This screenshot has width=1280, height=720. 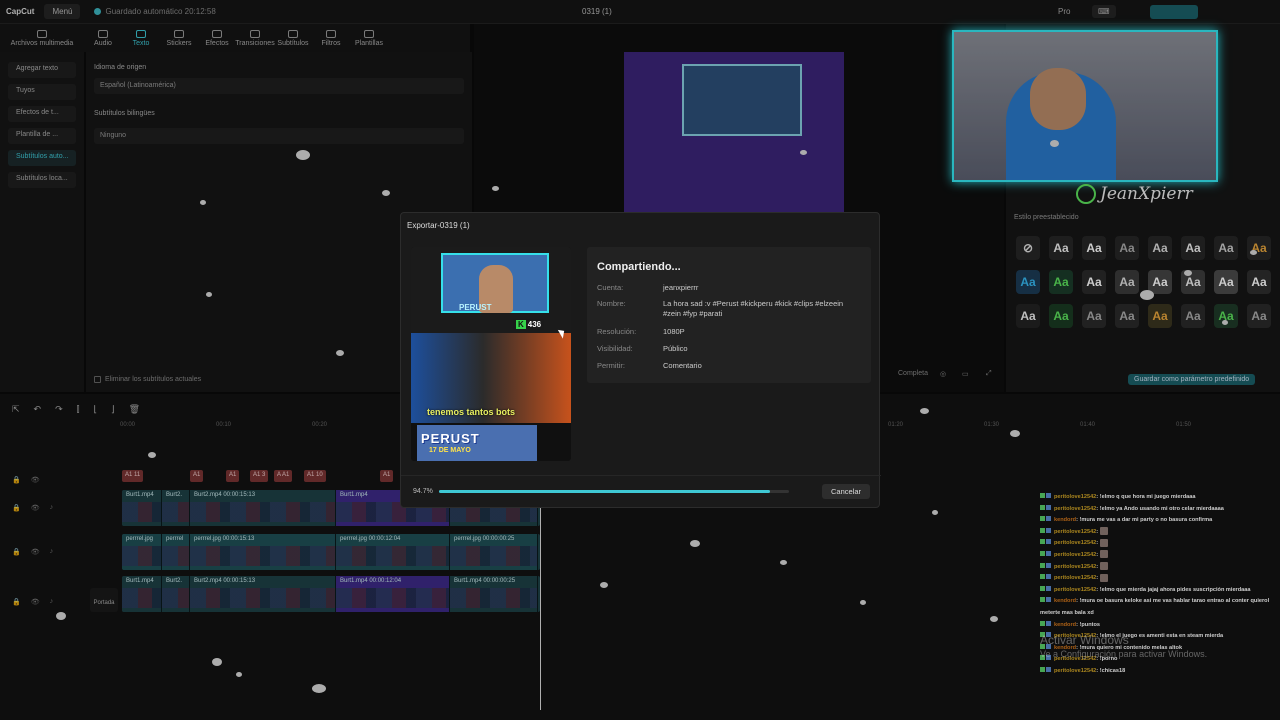 What do you see at coordinates (438, 225) in the screenshot?
I see `dialog-title: Exportar-0319 (1)` at bounding box center [438, 225].